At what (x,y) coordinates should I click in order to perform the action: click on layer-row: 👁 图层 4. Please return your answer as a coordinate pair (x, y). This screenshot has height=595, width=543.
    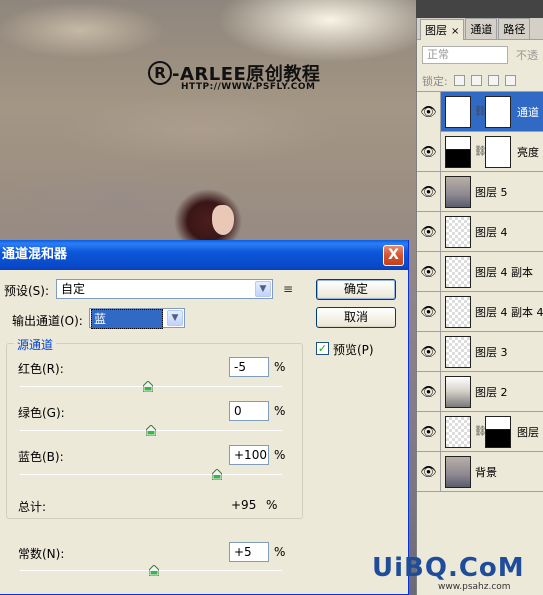
    Looking at the image, I should click on (480, 232).